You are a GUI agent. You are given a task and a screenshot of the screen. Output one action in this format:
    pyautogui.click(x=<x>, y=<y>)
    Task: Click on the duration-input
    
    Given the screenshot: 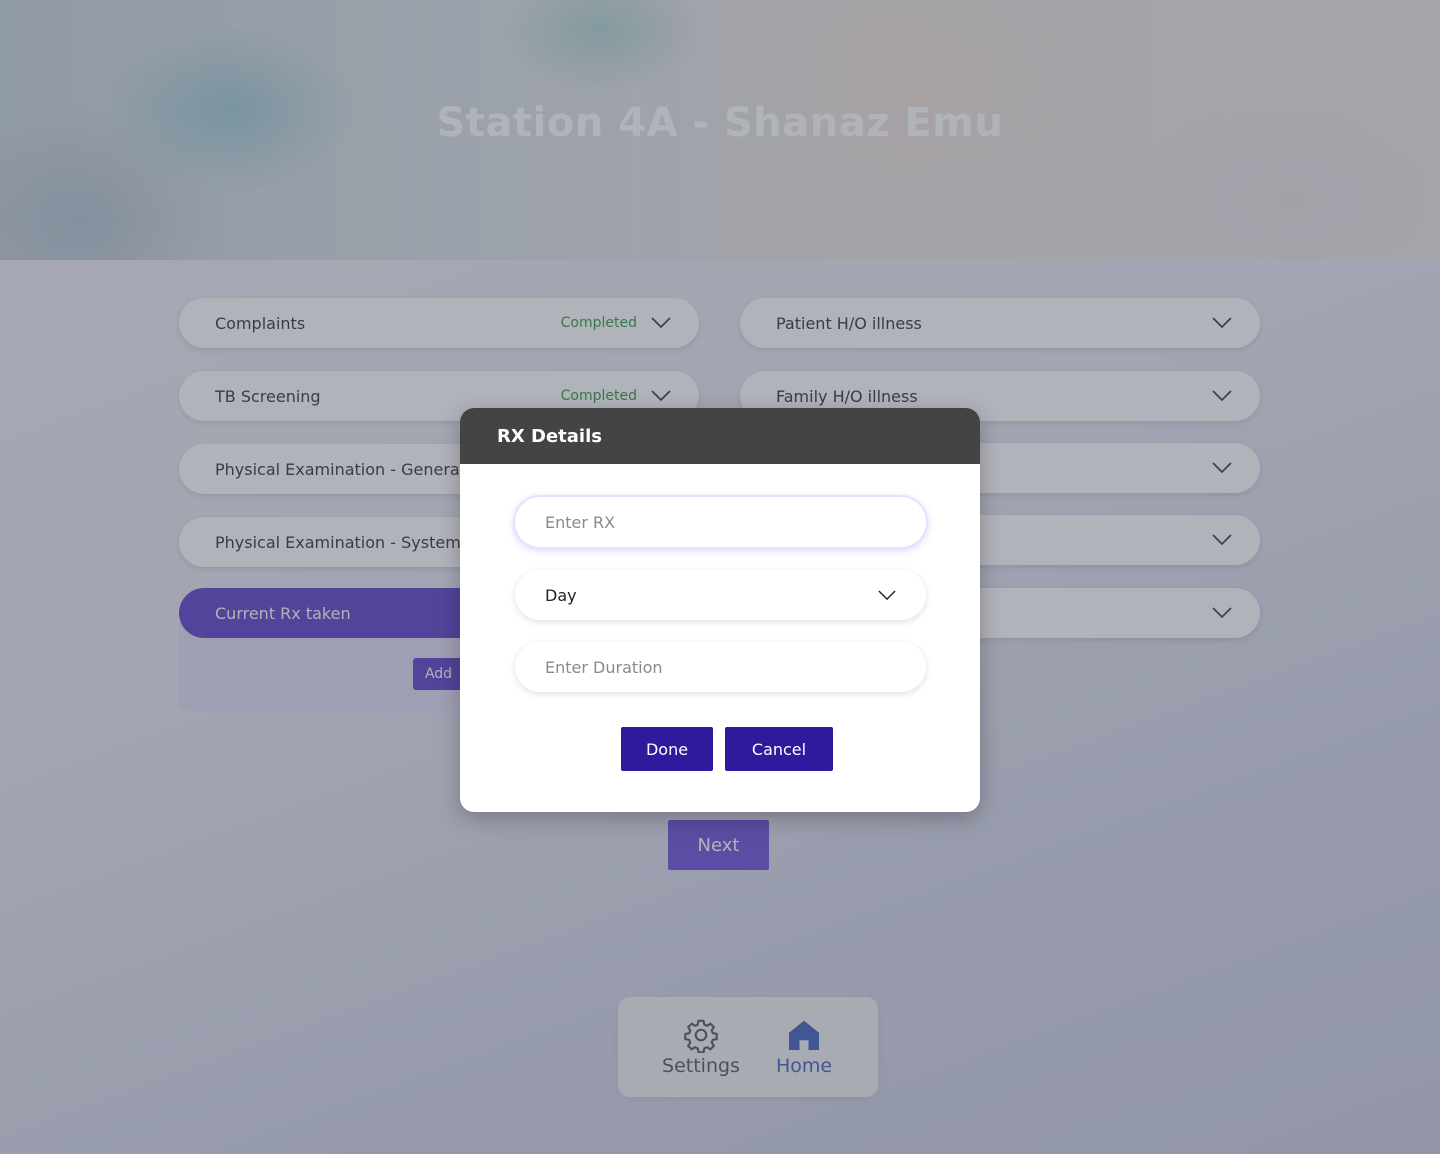 What is the action you would take?
    pyautogui.click(x=720, y=667)
    